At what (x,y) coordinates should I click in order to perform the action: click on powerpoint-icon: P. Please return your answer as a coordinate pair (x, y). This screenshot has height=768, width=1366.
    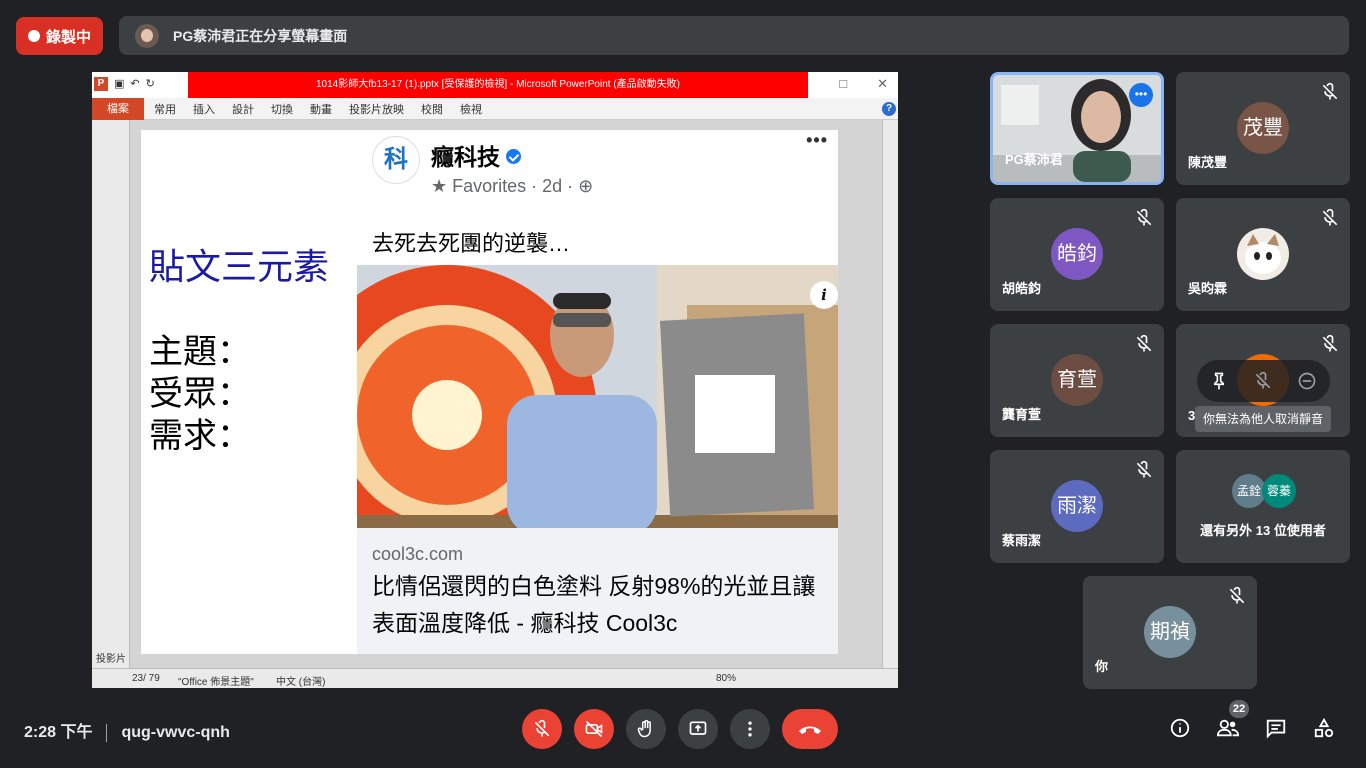
    Looking at the image, I should click on (101, 84).